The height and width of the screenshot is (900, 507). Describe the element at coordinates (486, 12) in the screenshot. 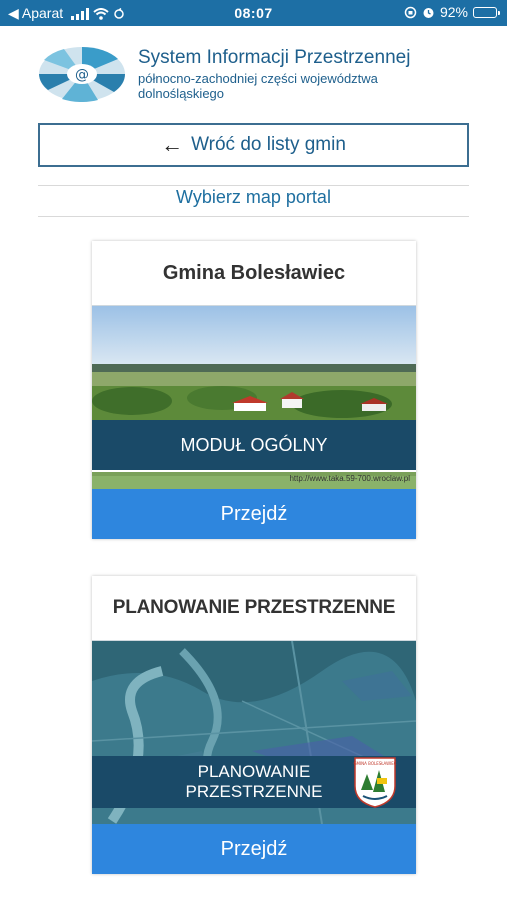

I see `battery-icon` at that location.